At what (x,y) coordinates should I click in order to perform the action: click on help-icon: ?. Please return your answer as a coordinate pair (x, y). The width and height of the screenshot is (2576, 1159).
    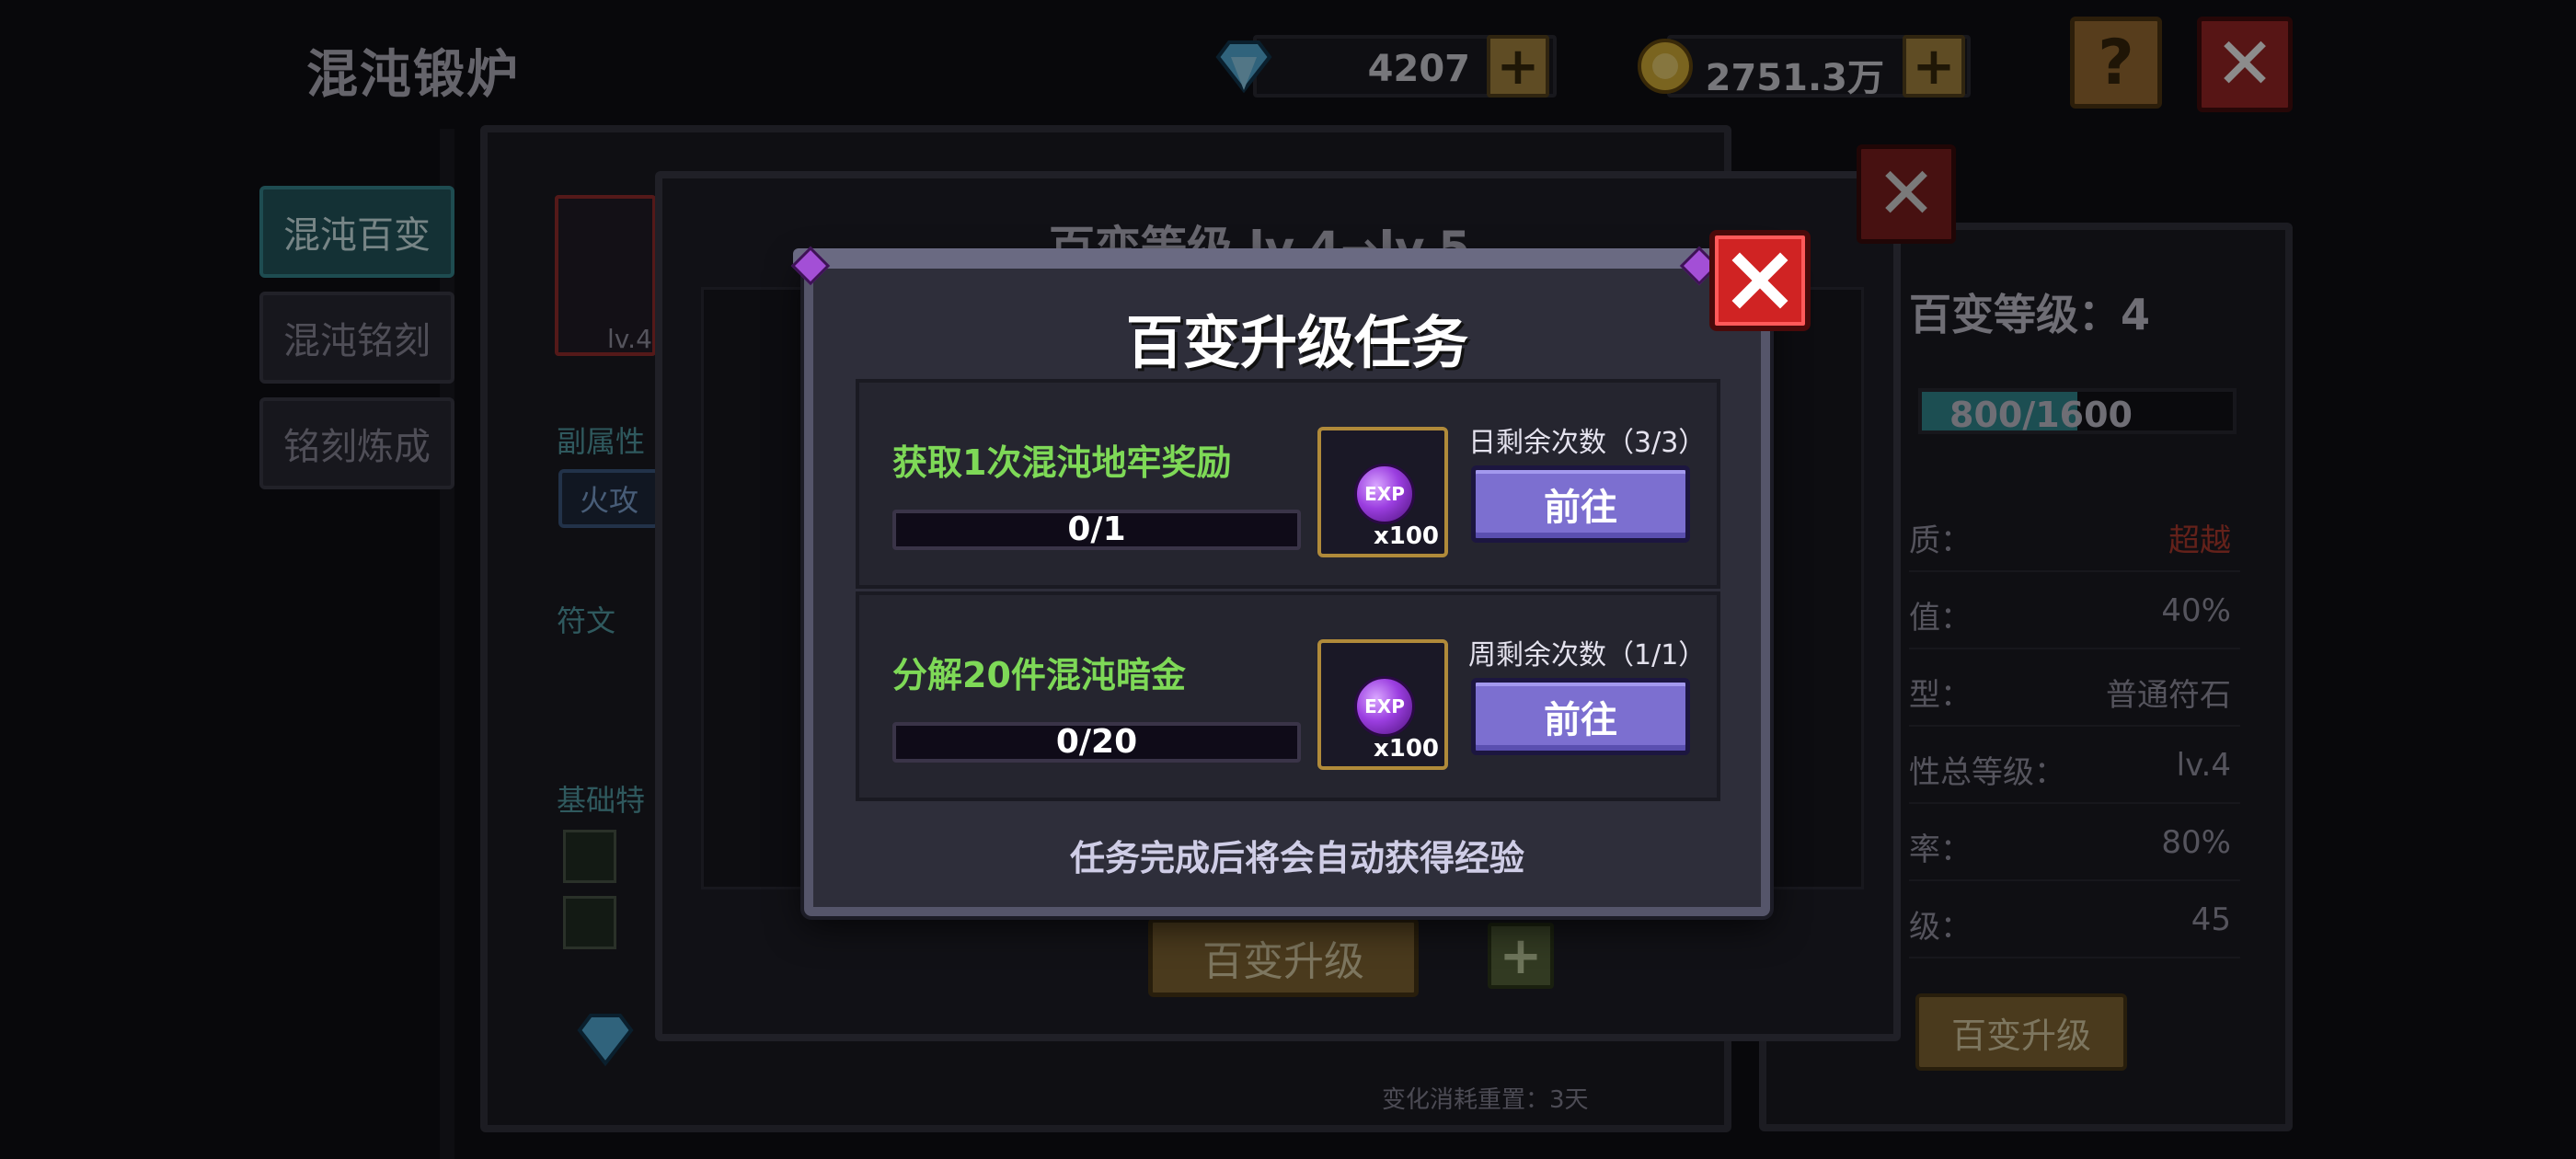
    Looking at the image, I should click on (2116, 62).